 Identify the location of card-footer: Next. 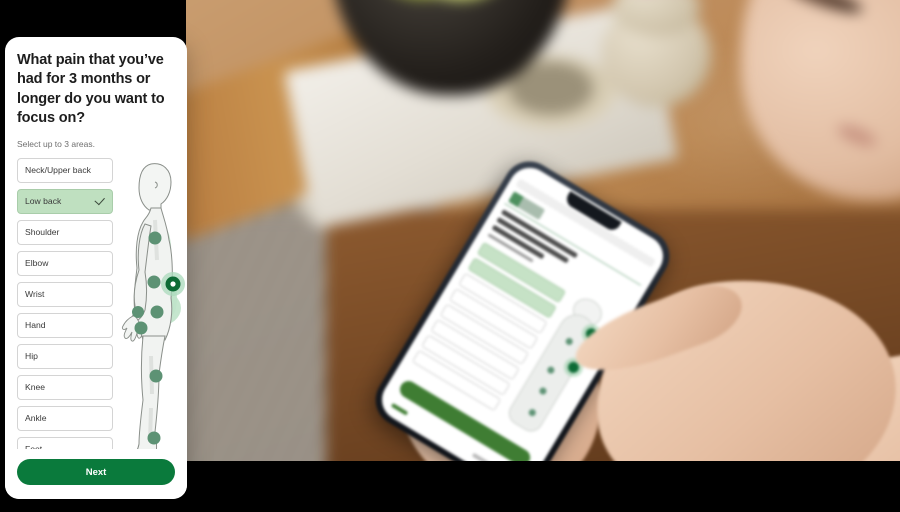
(96, 474).